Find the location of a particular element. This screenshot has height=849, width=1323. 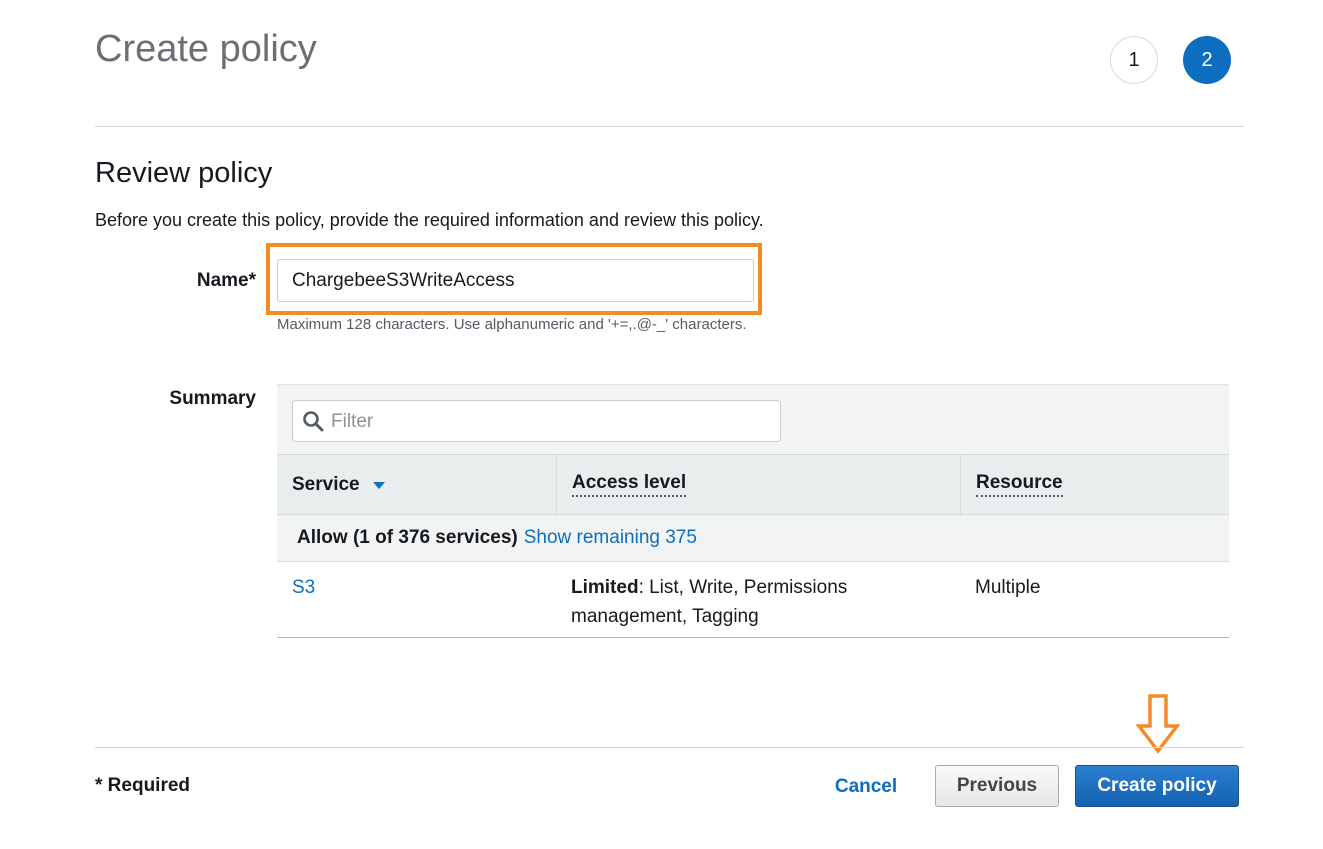

step-indicator-2-active: 2 is located at coordinates (1207, 60).